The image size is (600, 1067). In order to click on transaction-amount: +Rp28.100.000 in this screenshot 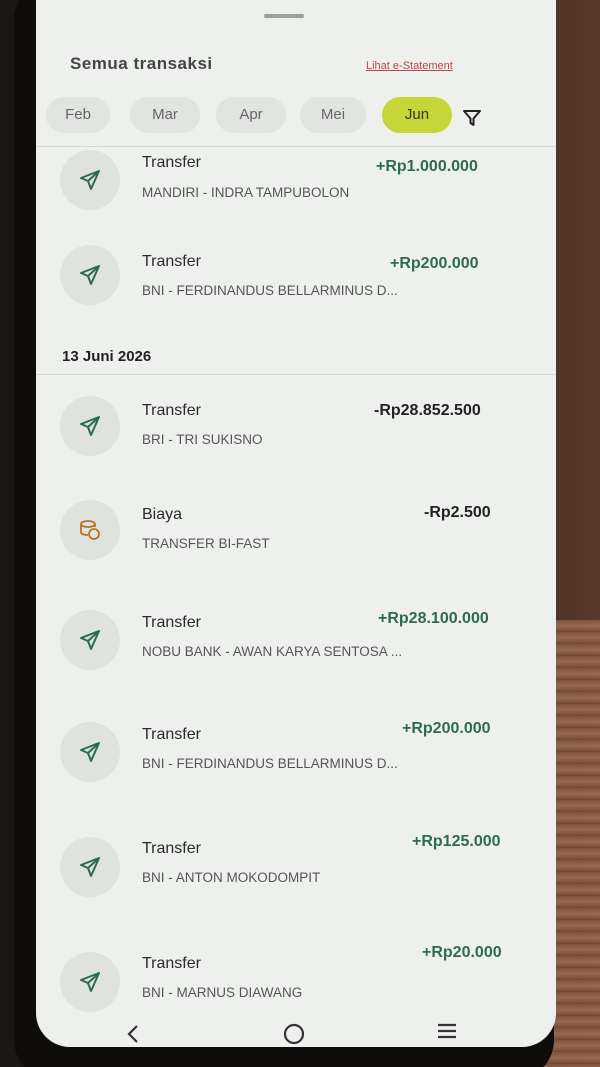, I will do `click(433, 618)`.